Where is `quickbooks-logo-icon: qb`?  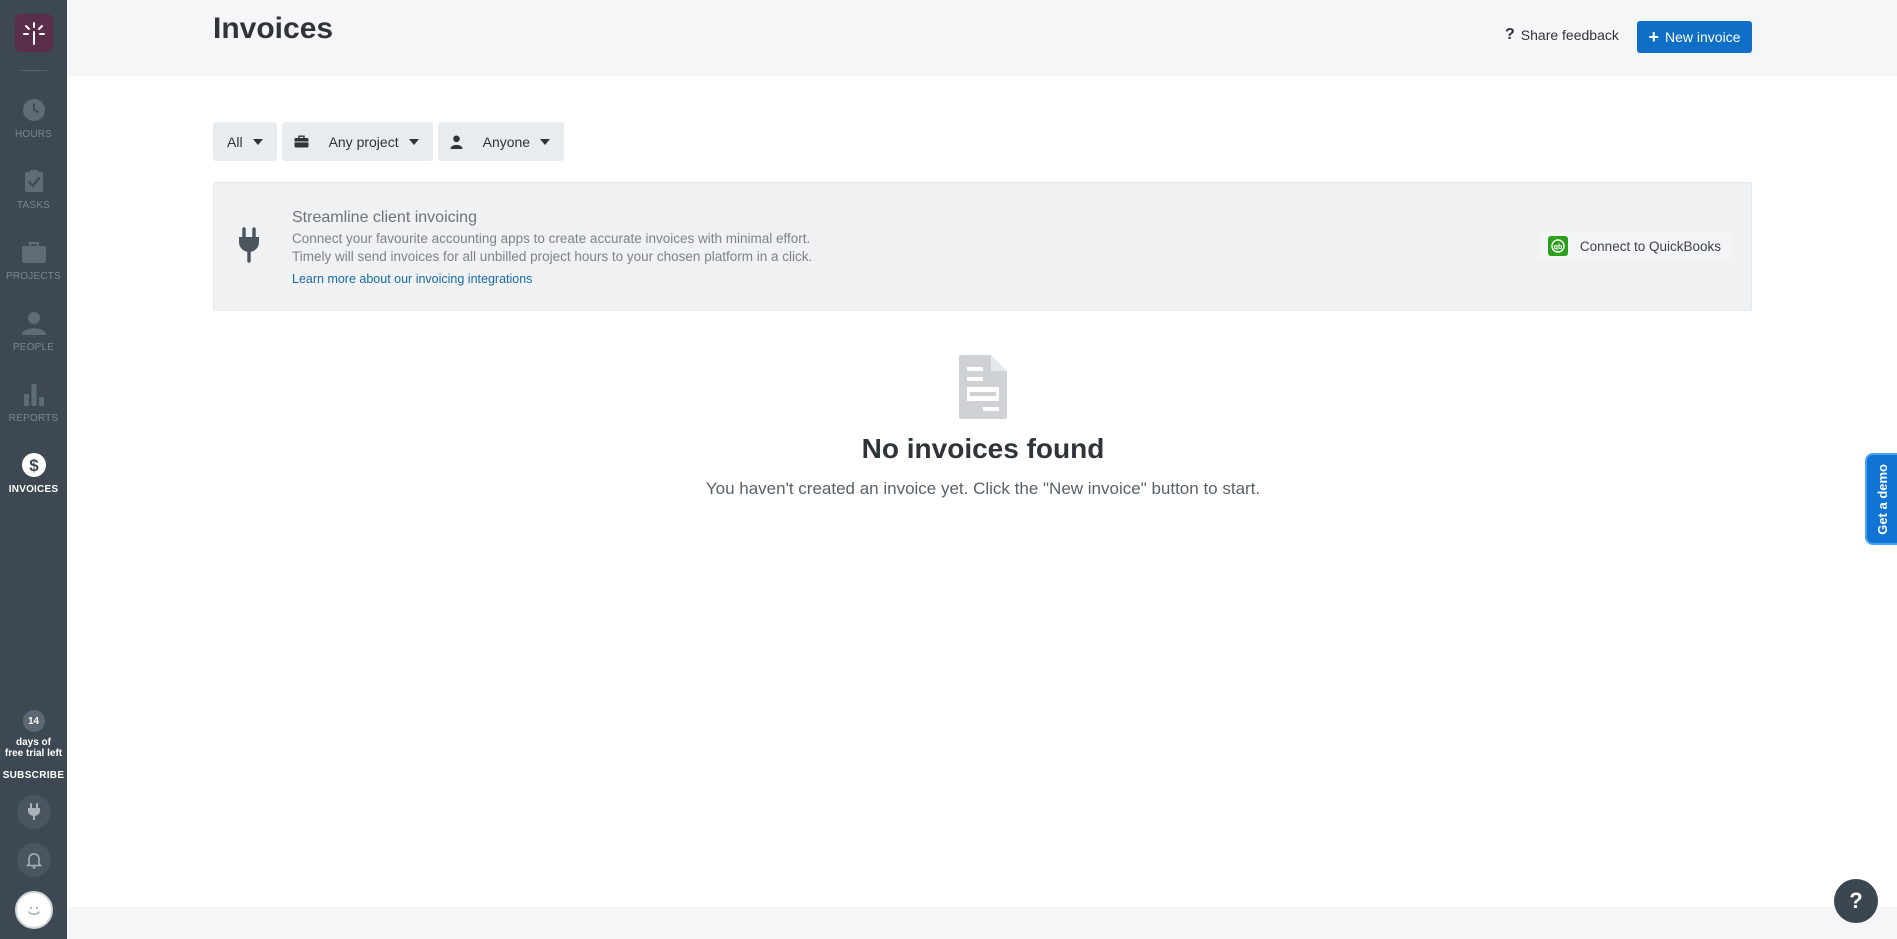 quickbooks-logo-icon: qb is located at coordinates (1557, 246).